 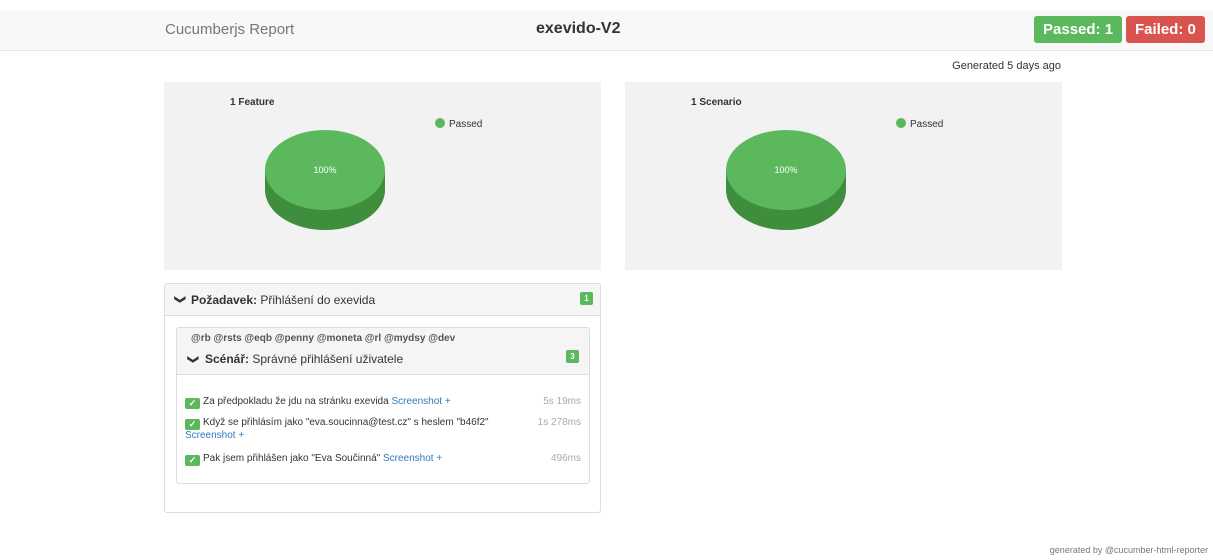 I want to click on feature-scenario-count-badge: 1, so click(x=586, y=298).